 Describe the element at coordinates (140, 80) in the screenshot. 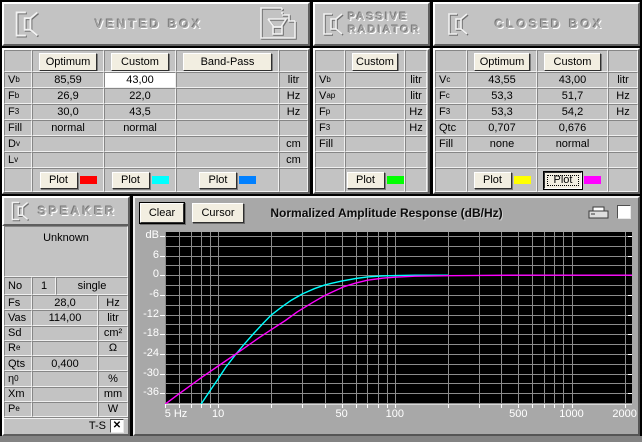

I see `custom-value-input: 43,00` at that location.